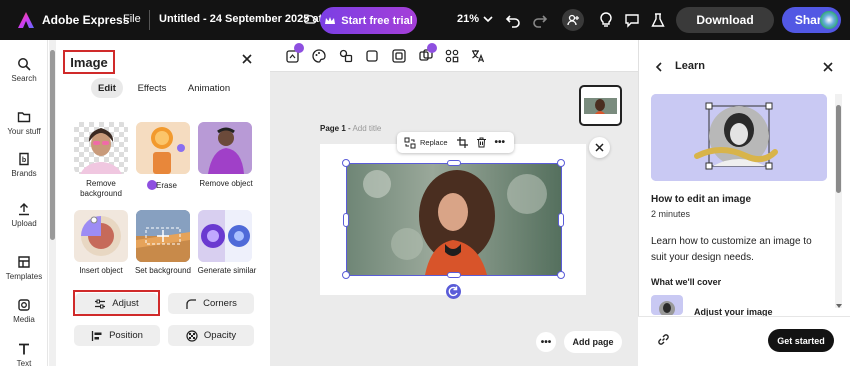 This screenshot has height=368, width=850. I want to click on remove-object-tile, so click(225, 148).